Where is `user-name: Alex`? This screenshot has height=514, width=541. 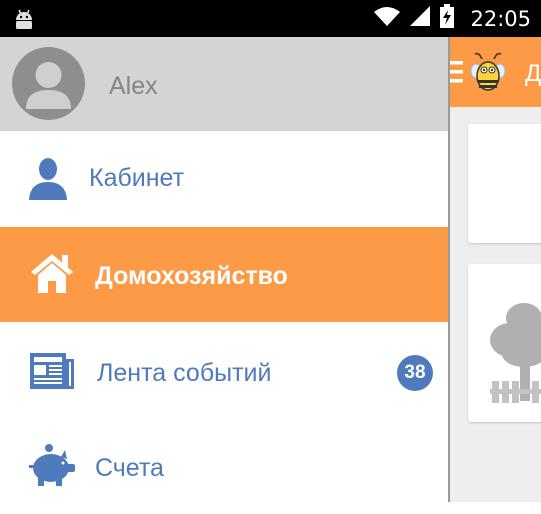 user-name: Alex is located at coordinates (133, 86).